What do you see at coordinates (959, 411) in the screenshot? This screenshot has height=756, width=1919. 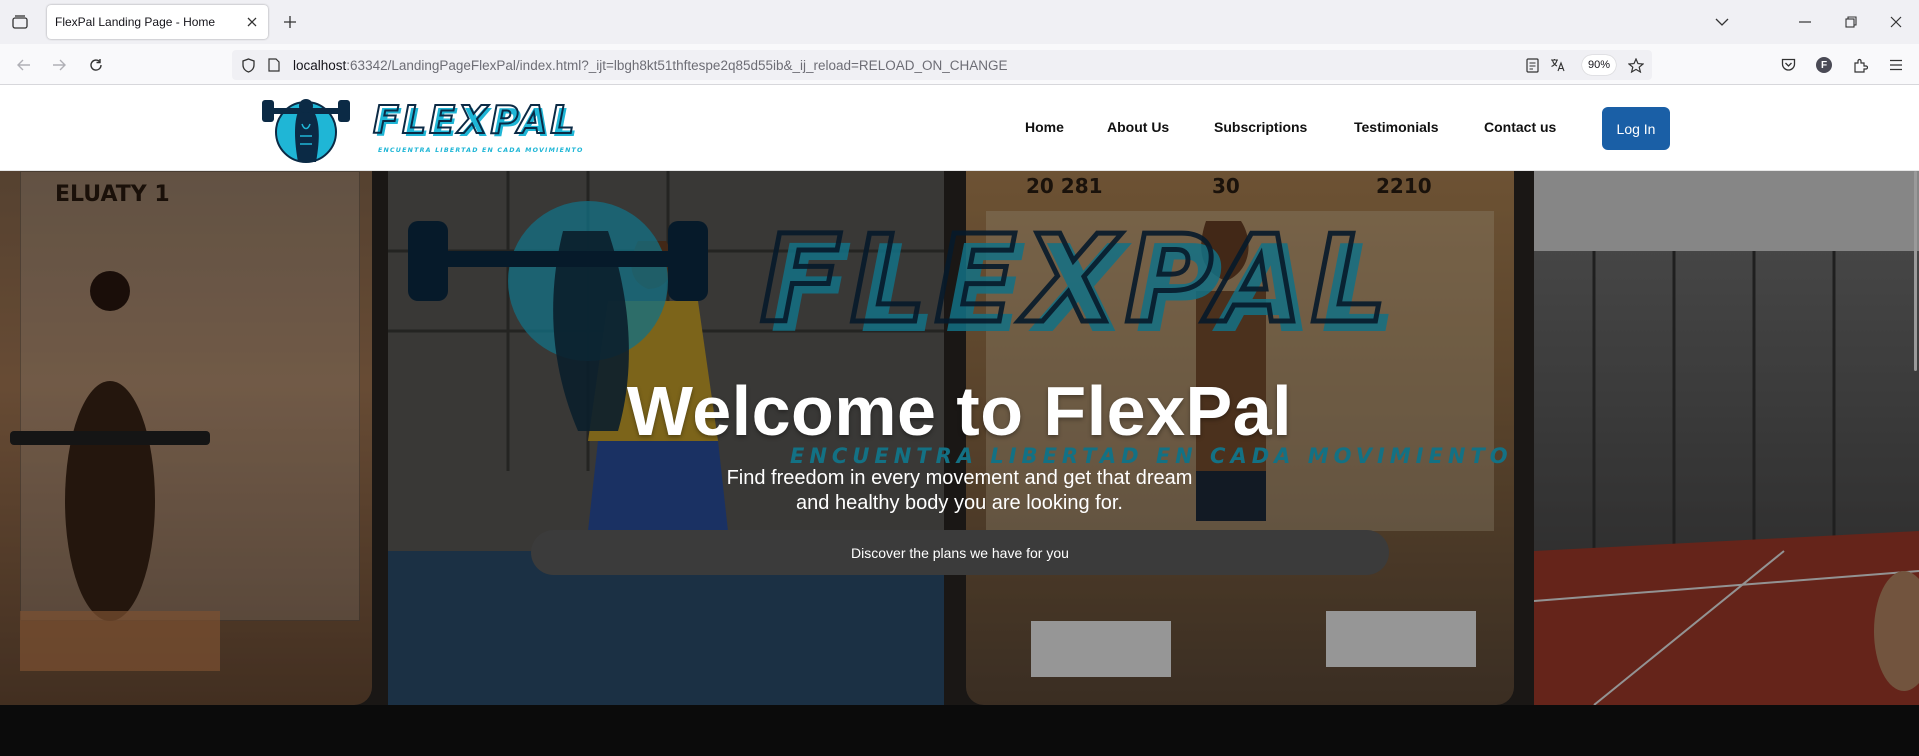 I see `hero-title: Welcome to FlexPal` at bounding box center [959, 411].